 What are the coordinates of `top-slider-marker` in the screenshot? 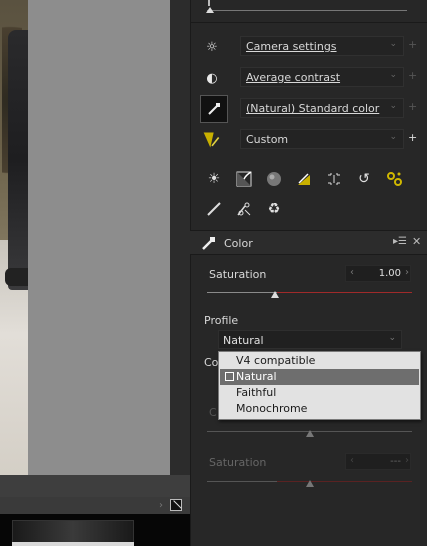 It's located at (209, 3).